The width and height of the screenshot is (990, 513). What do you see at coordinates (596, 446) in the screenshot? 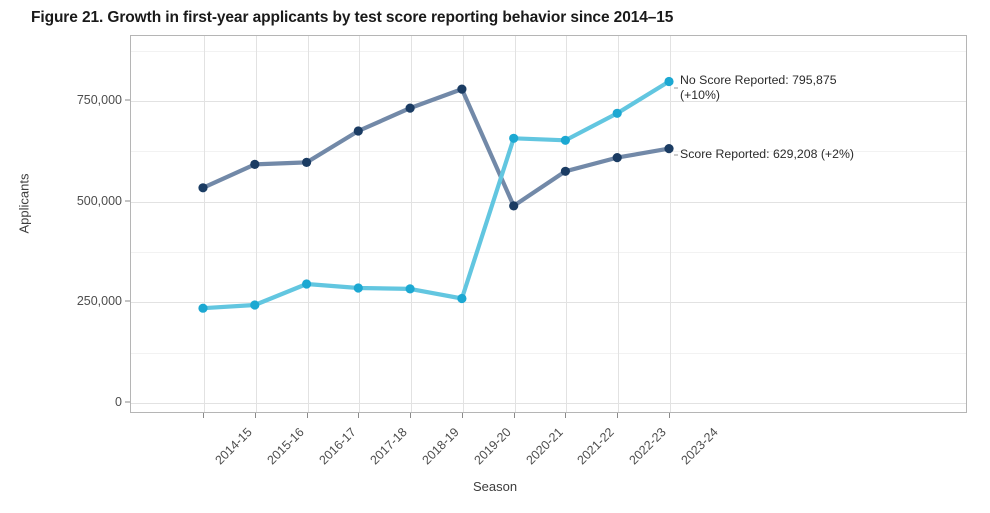
I see `x-axis-tick-label: 2021-22` at bounding box center [596, 446].